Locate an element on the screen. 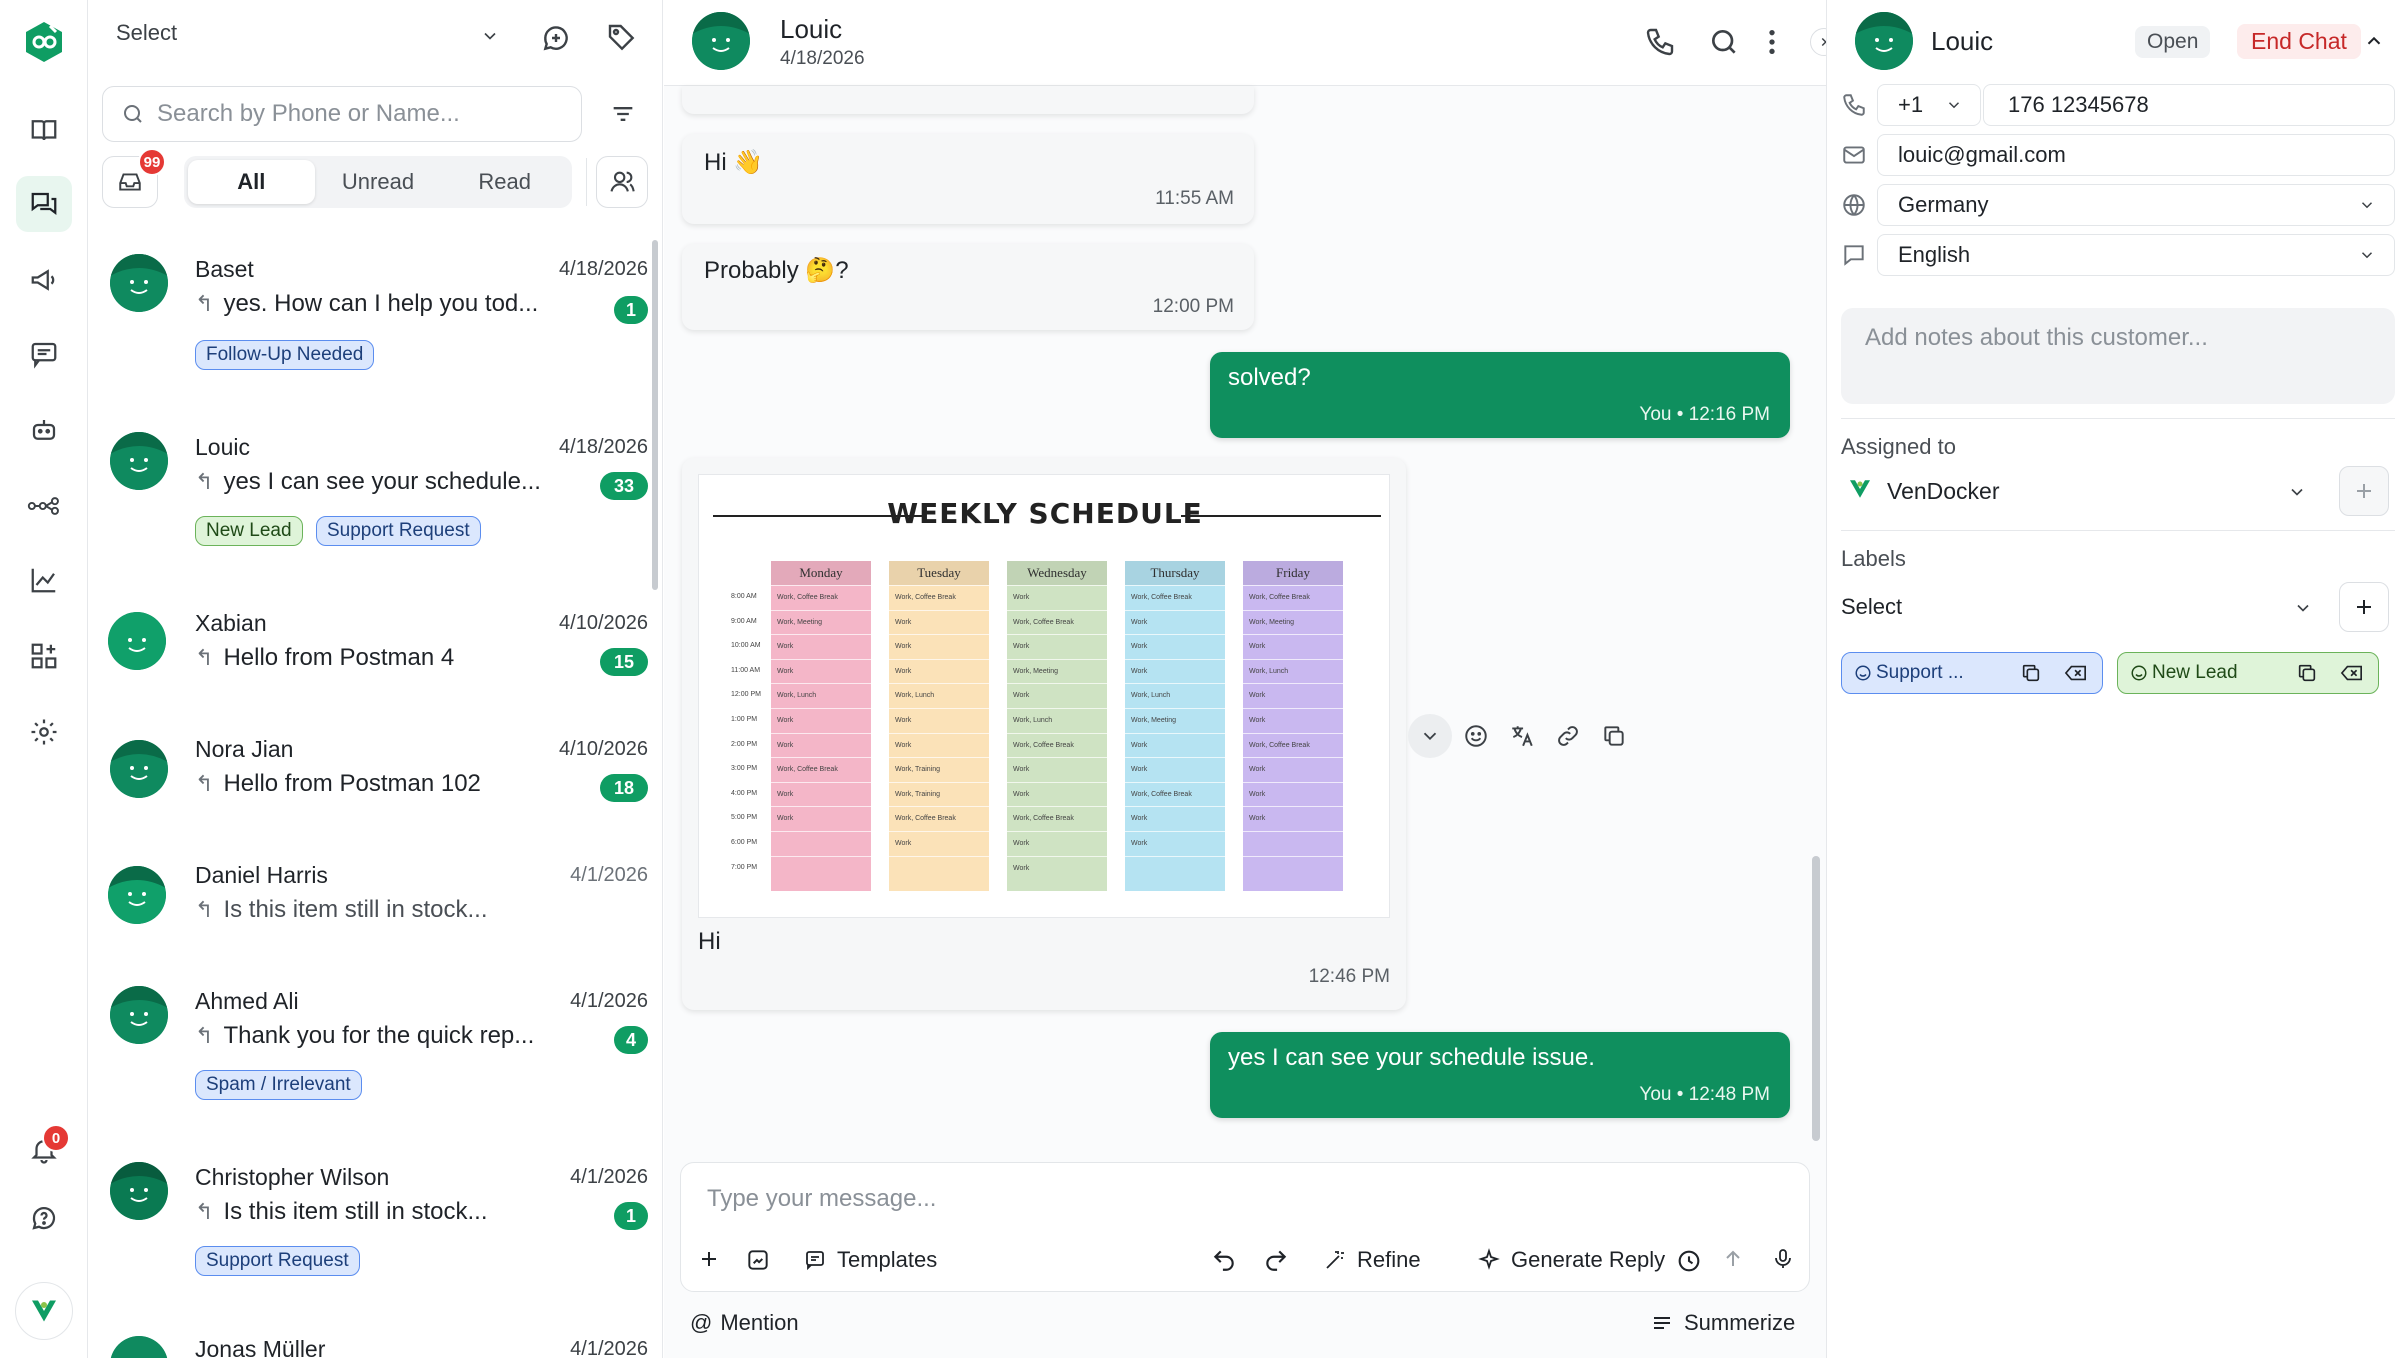 Image resolution: width=2400 pixels, height=1358 pixels. logo-icon is located at coordinates (44, 42).